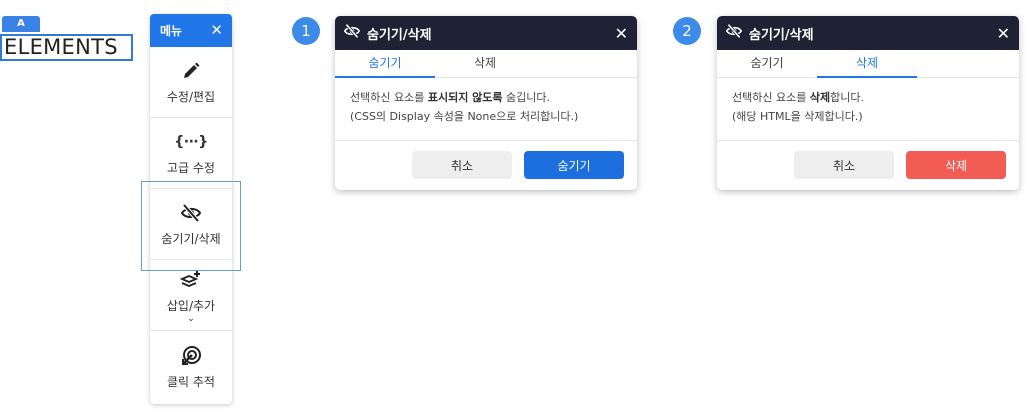  I want to click on menu-item-advanced-edit: {···} 고급 수정, so click(191, 153).